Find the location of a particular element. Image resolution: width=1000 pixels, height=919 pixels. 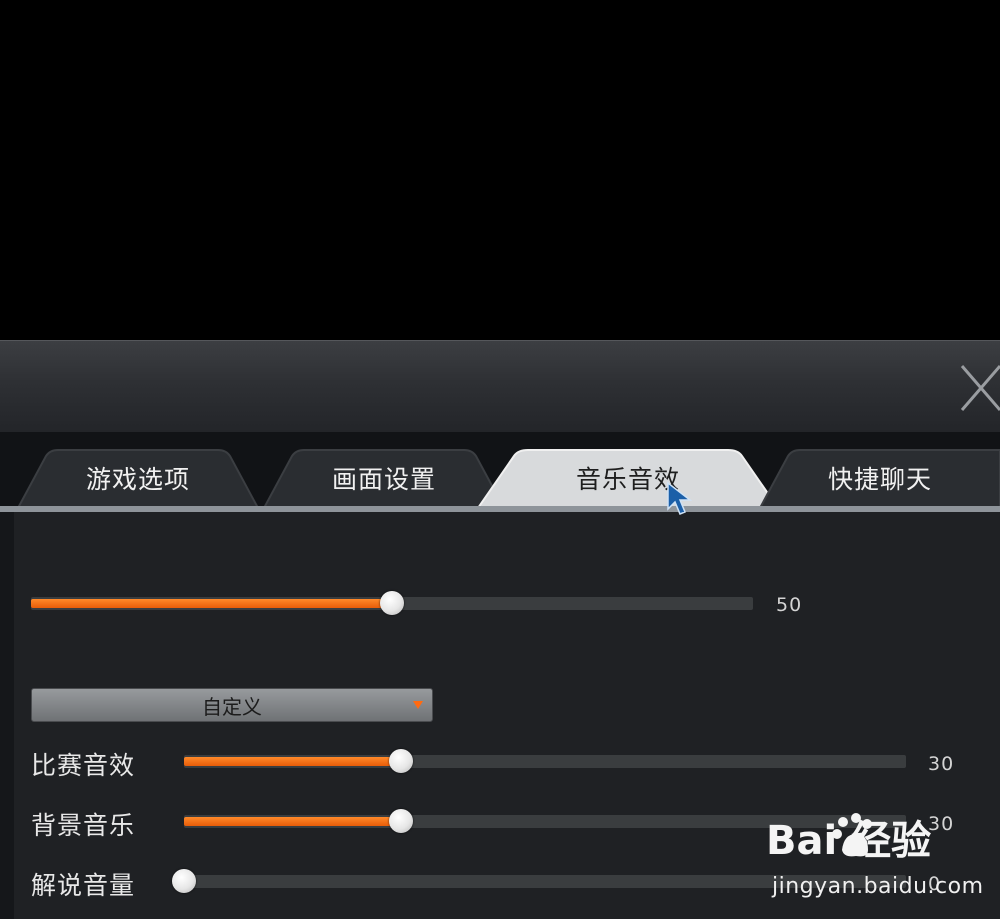

tab-label: 音乐音效 is located at coordinates (627, 479).